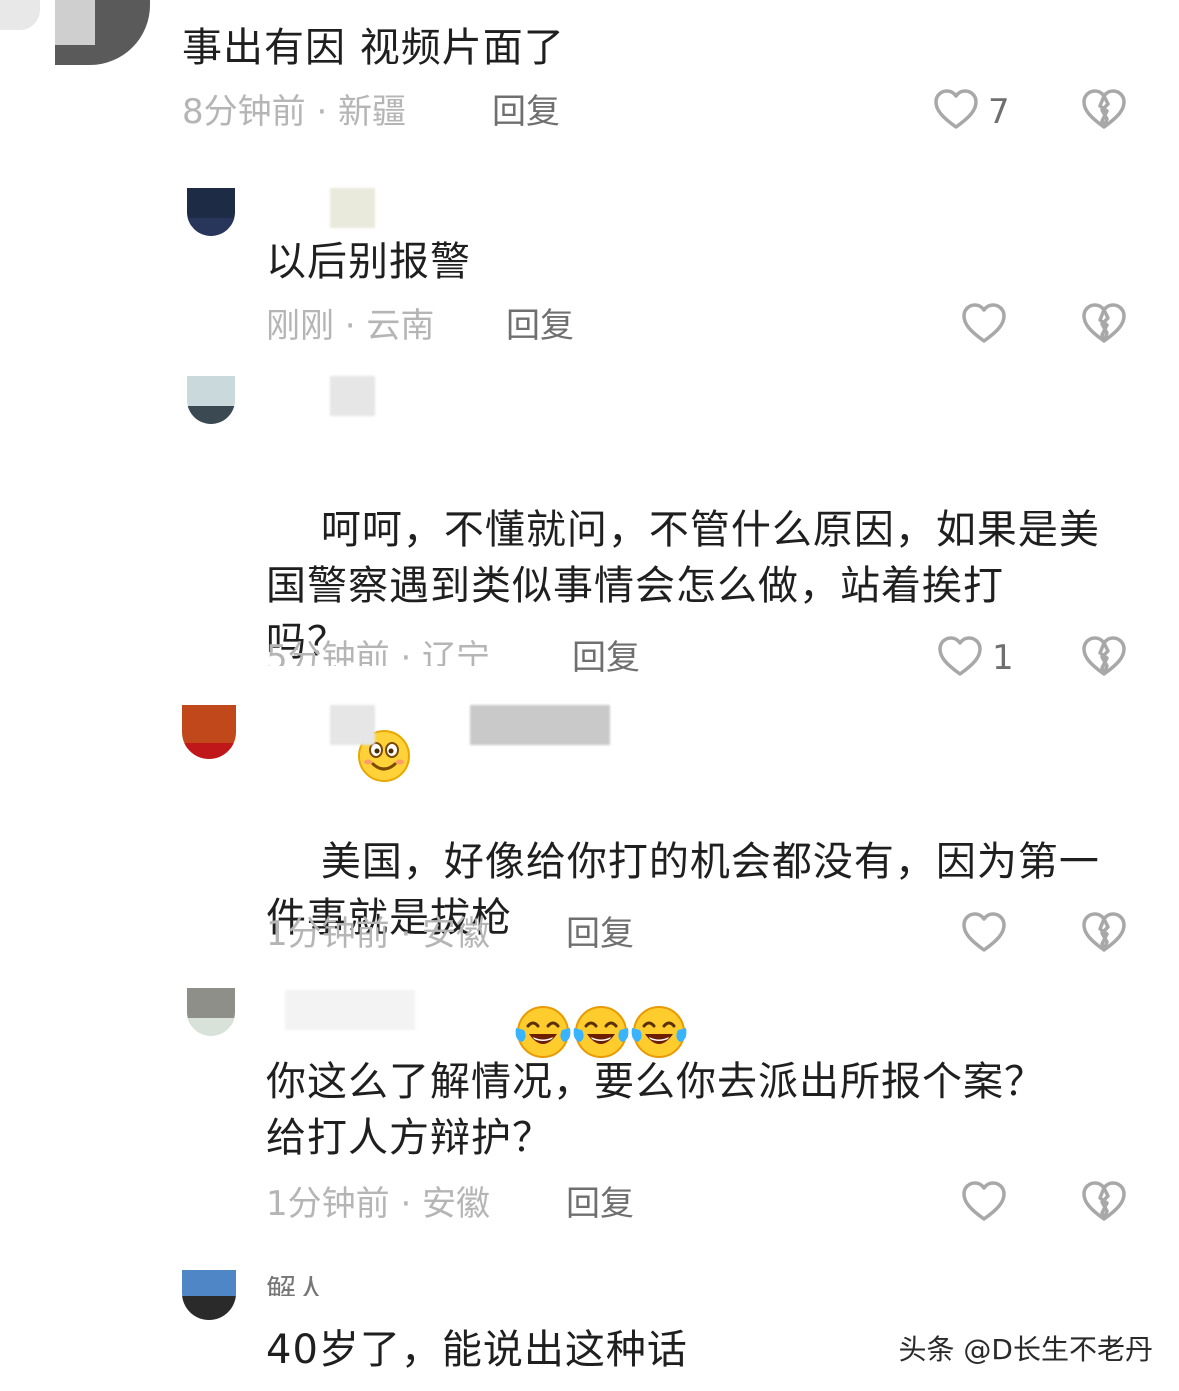 This screenshot has height=1391, width=1179. What do you see at coordinates (296, 1286) in the screenshot?
I see `username: 解人` at bounding box center [296, 1286].